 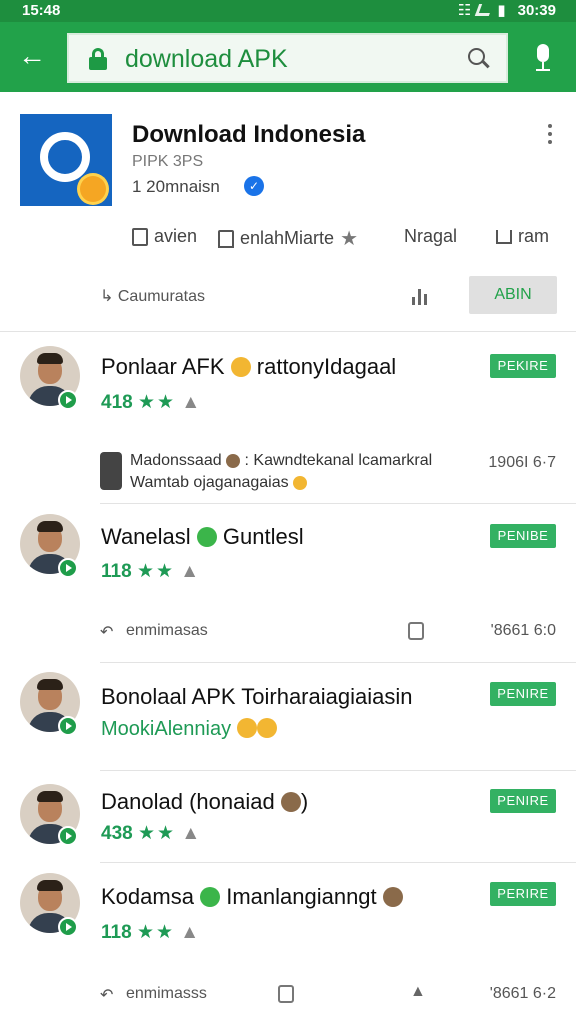 I want to click on app-installs: 1 20mnaisn, so click(x=176, y=186).